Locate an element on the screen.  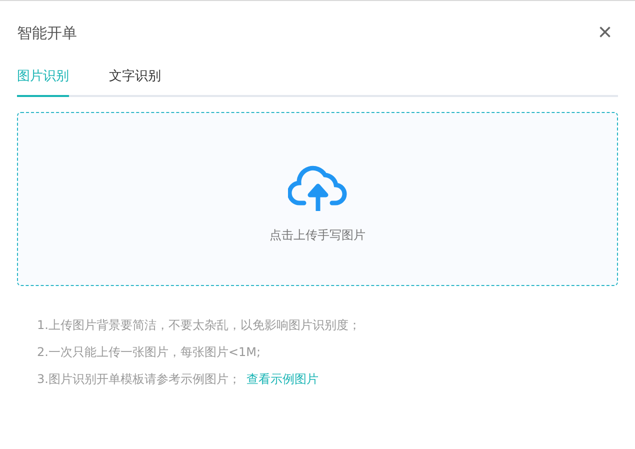
cloud-upload-icon is located at coordinates (318, 188).